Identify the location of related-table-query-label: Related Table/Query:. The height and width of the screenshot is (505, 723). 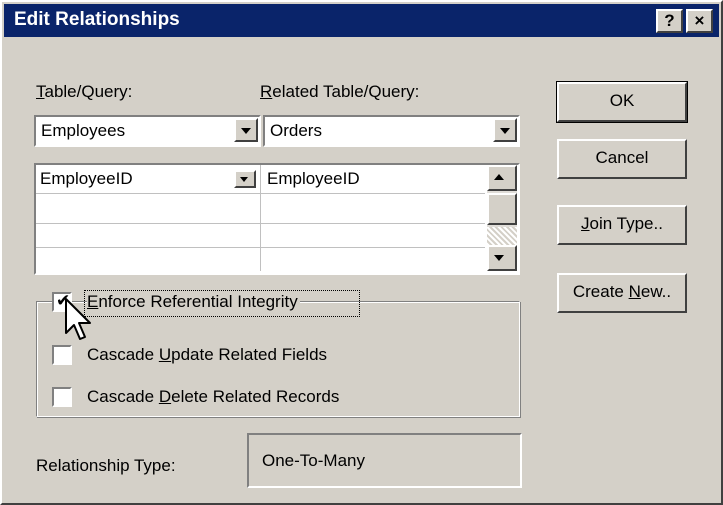
(340, 91).